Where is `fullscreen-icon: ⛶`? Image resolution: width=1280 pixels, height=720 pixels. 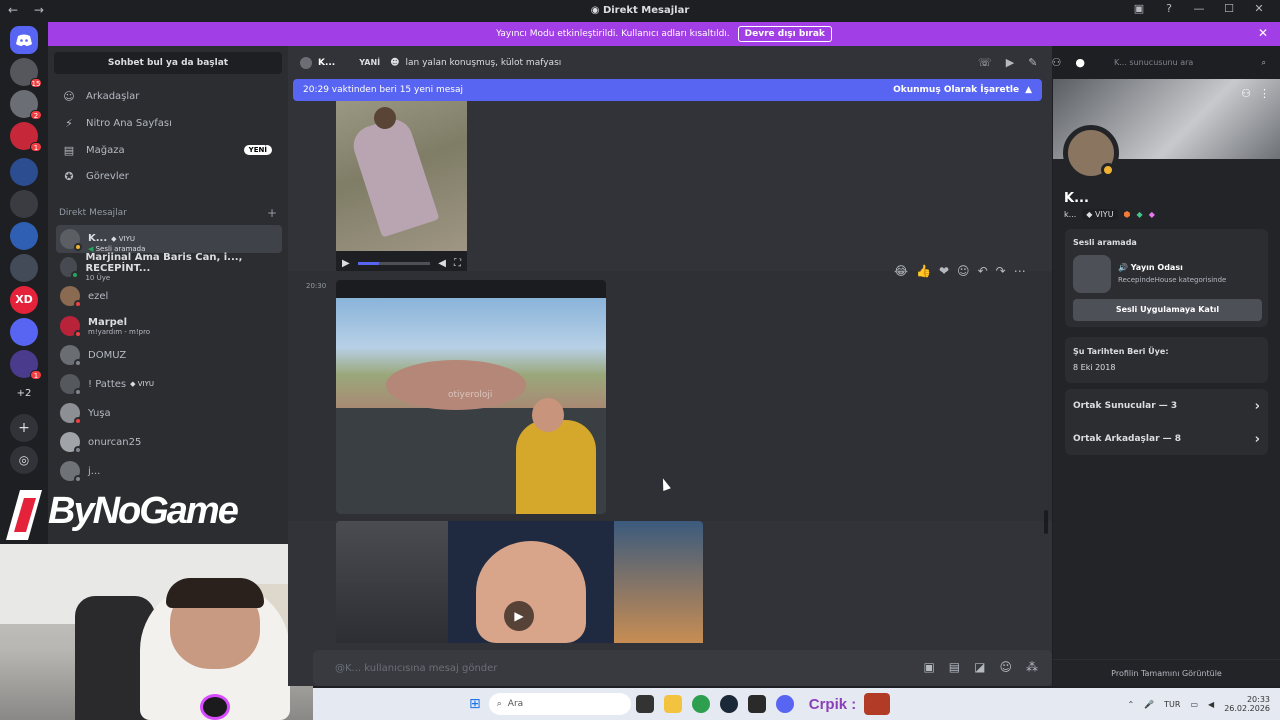 fullscreen-icon: ⛶ is located at coordinates (457, 263).